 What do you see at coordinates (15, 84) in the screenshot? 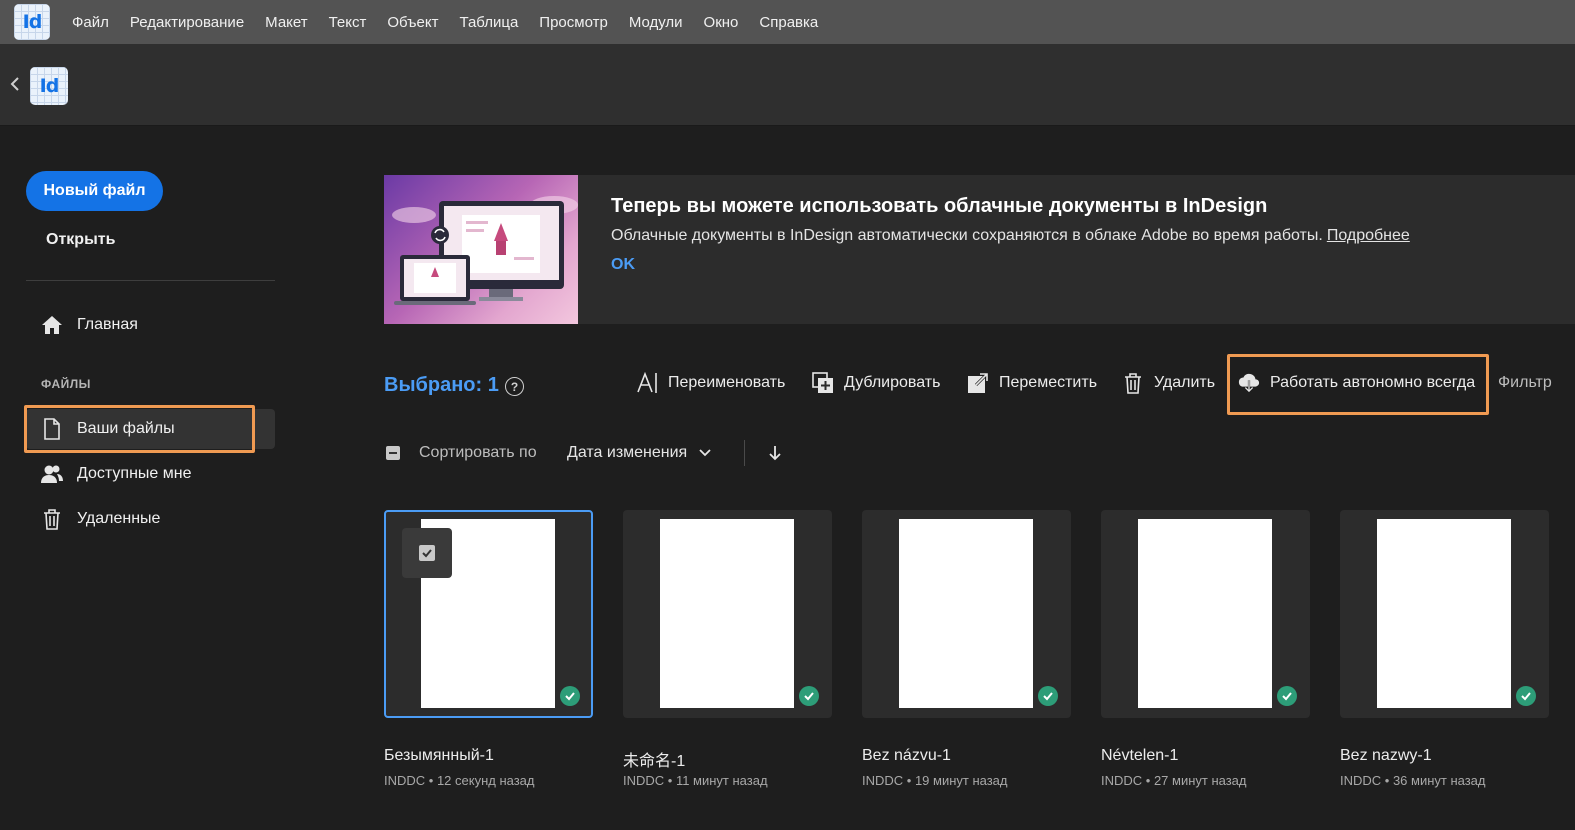
I see `back-chevron-icon` at bounding box center [15, 84].